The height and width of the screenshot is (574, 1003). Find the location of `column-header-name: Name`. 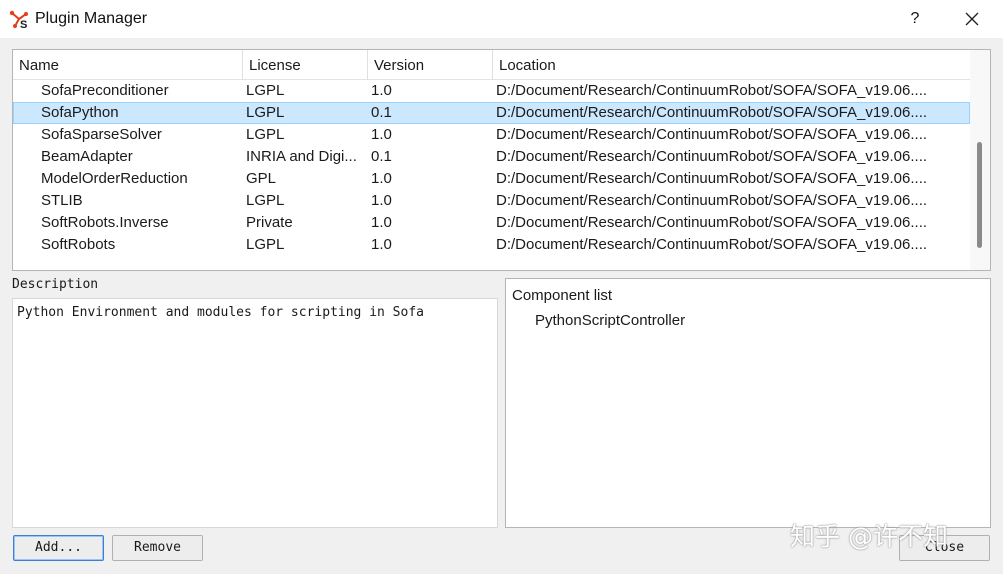

column-header-name: Name is located at coordinates (128, 65).